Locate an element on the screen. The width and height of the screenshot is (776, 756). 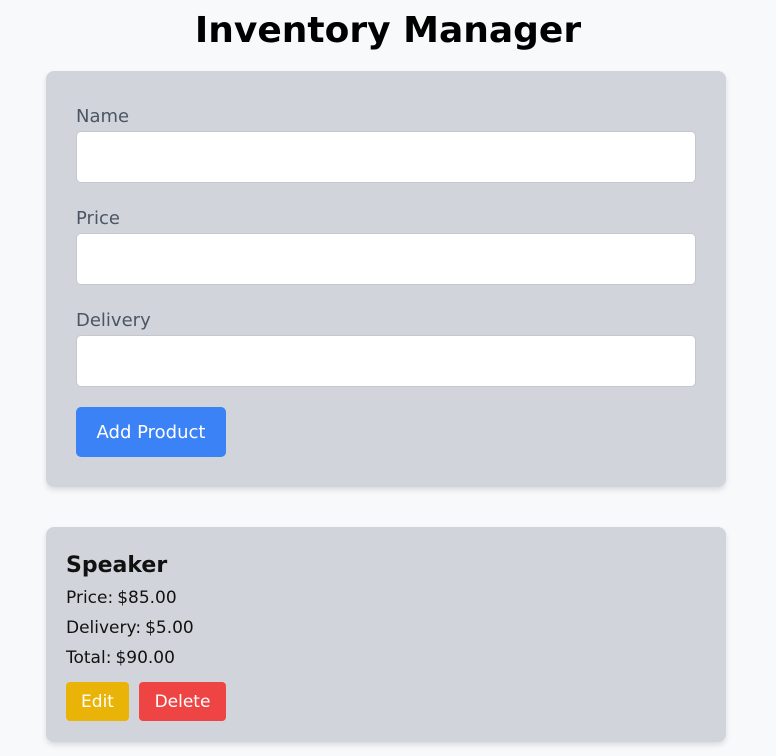
total-label-text: Total: is located at coordinates (89, 658).